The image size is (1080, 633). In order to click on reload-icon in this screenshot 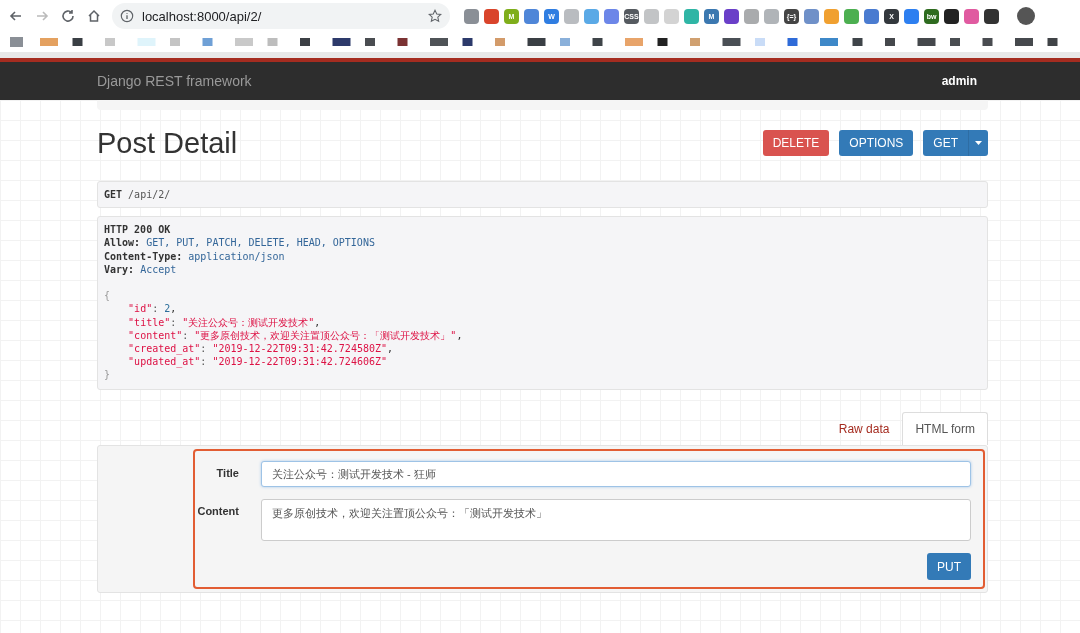, I will do `click(68, 16)`.